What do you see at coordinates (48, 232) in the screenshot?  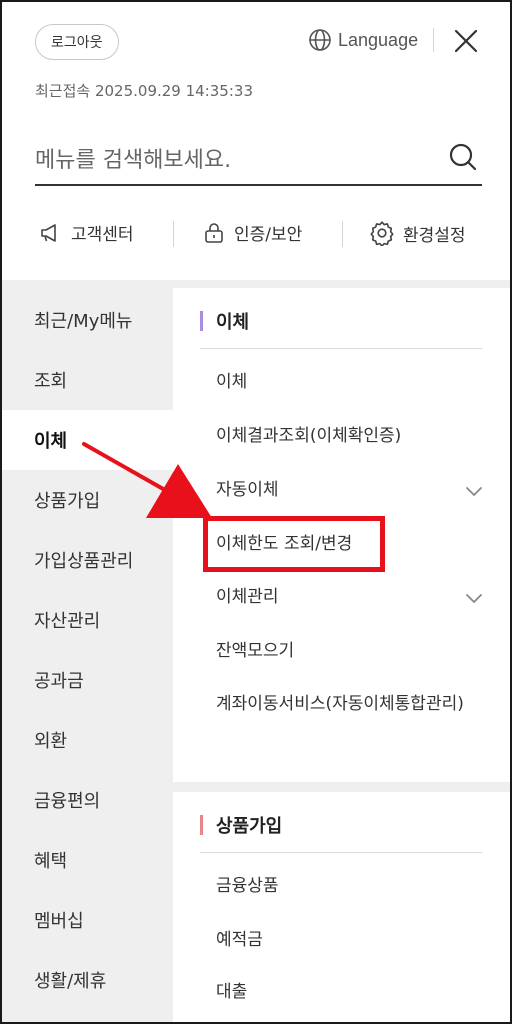 I see `megaphone-icon` at bounding box center [48, 232].